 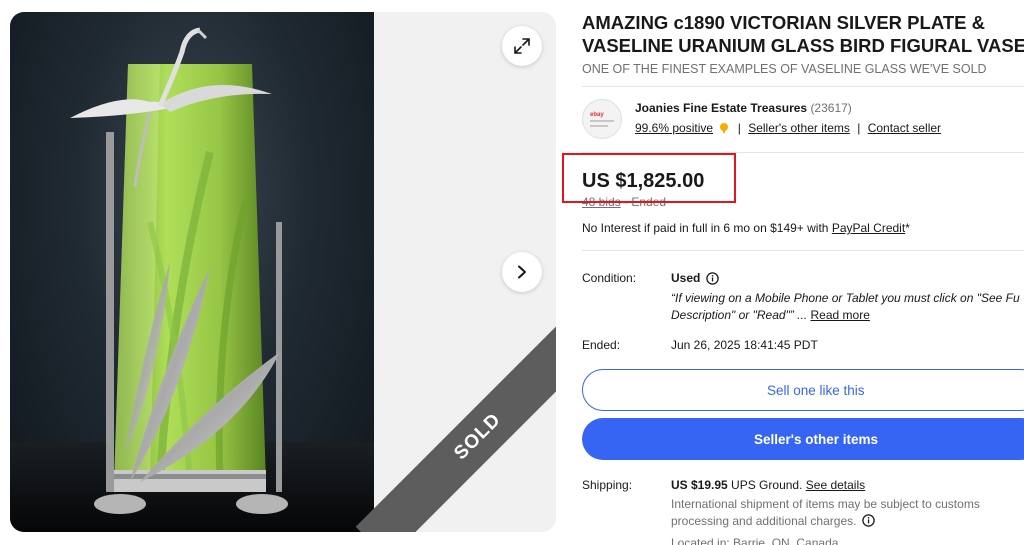 I want to click on chevron-right-icon, so click(x=522, y=272).